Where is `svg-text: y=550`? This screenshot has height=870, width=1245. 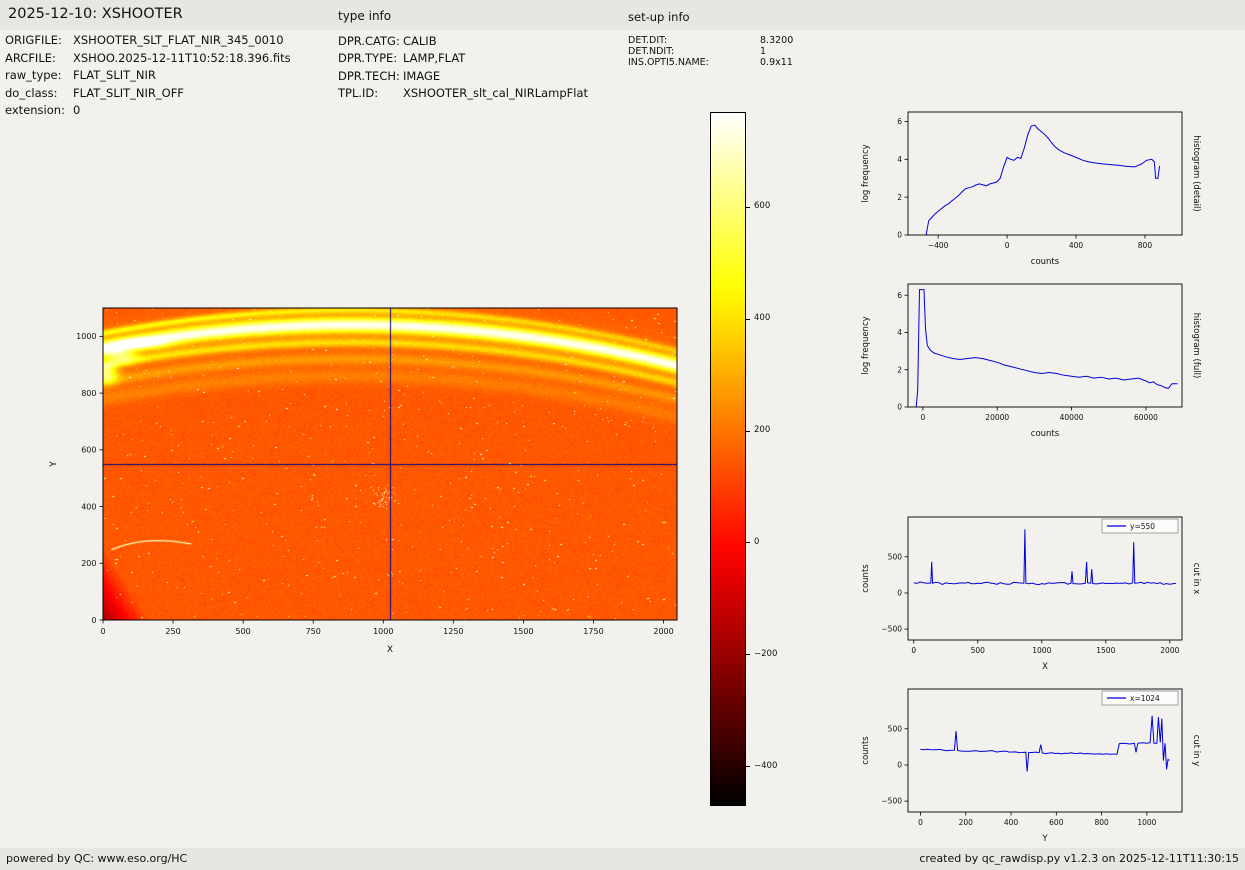
svg-text: y=550 is located at coordinates (1142, 526).